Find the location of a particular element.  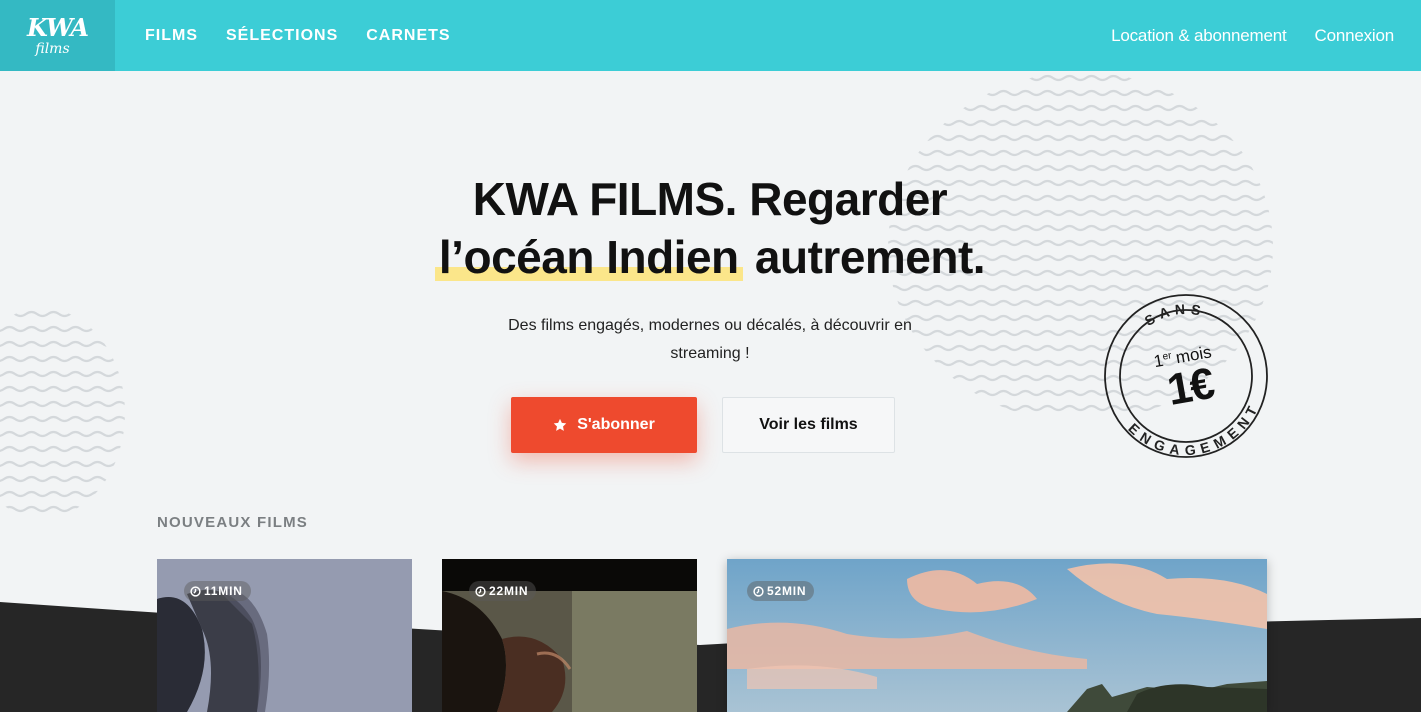

view-films-button: Voir les films is located at coordinates (808, 425).